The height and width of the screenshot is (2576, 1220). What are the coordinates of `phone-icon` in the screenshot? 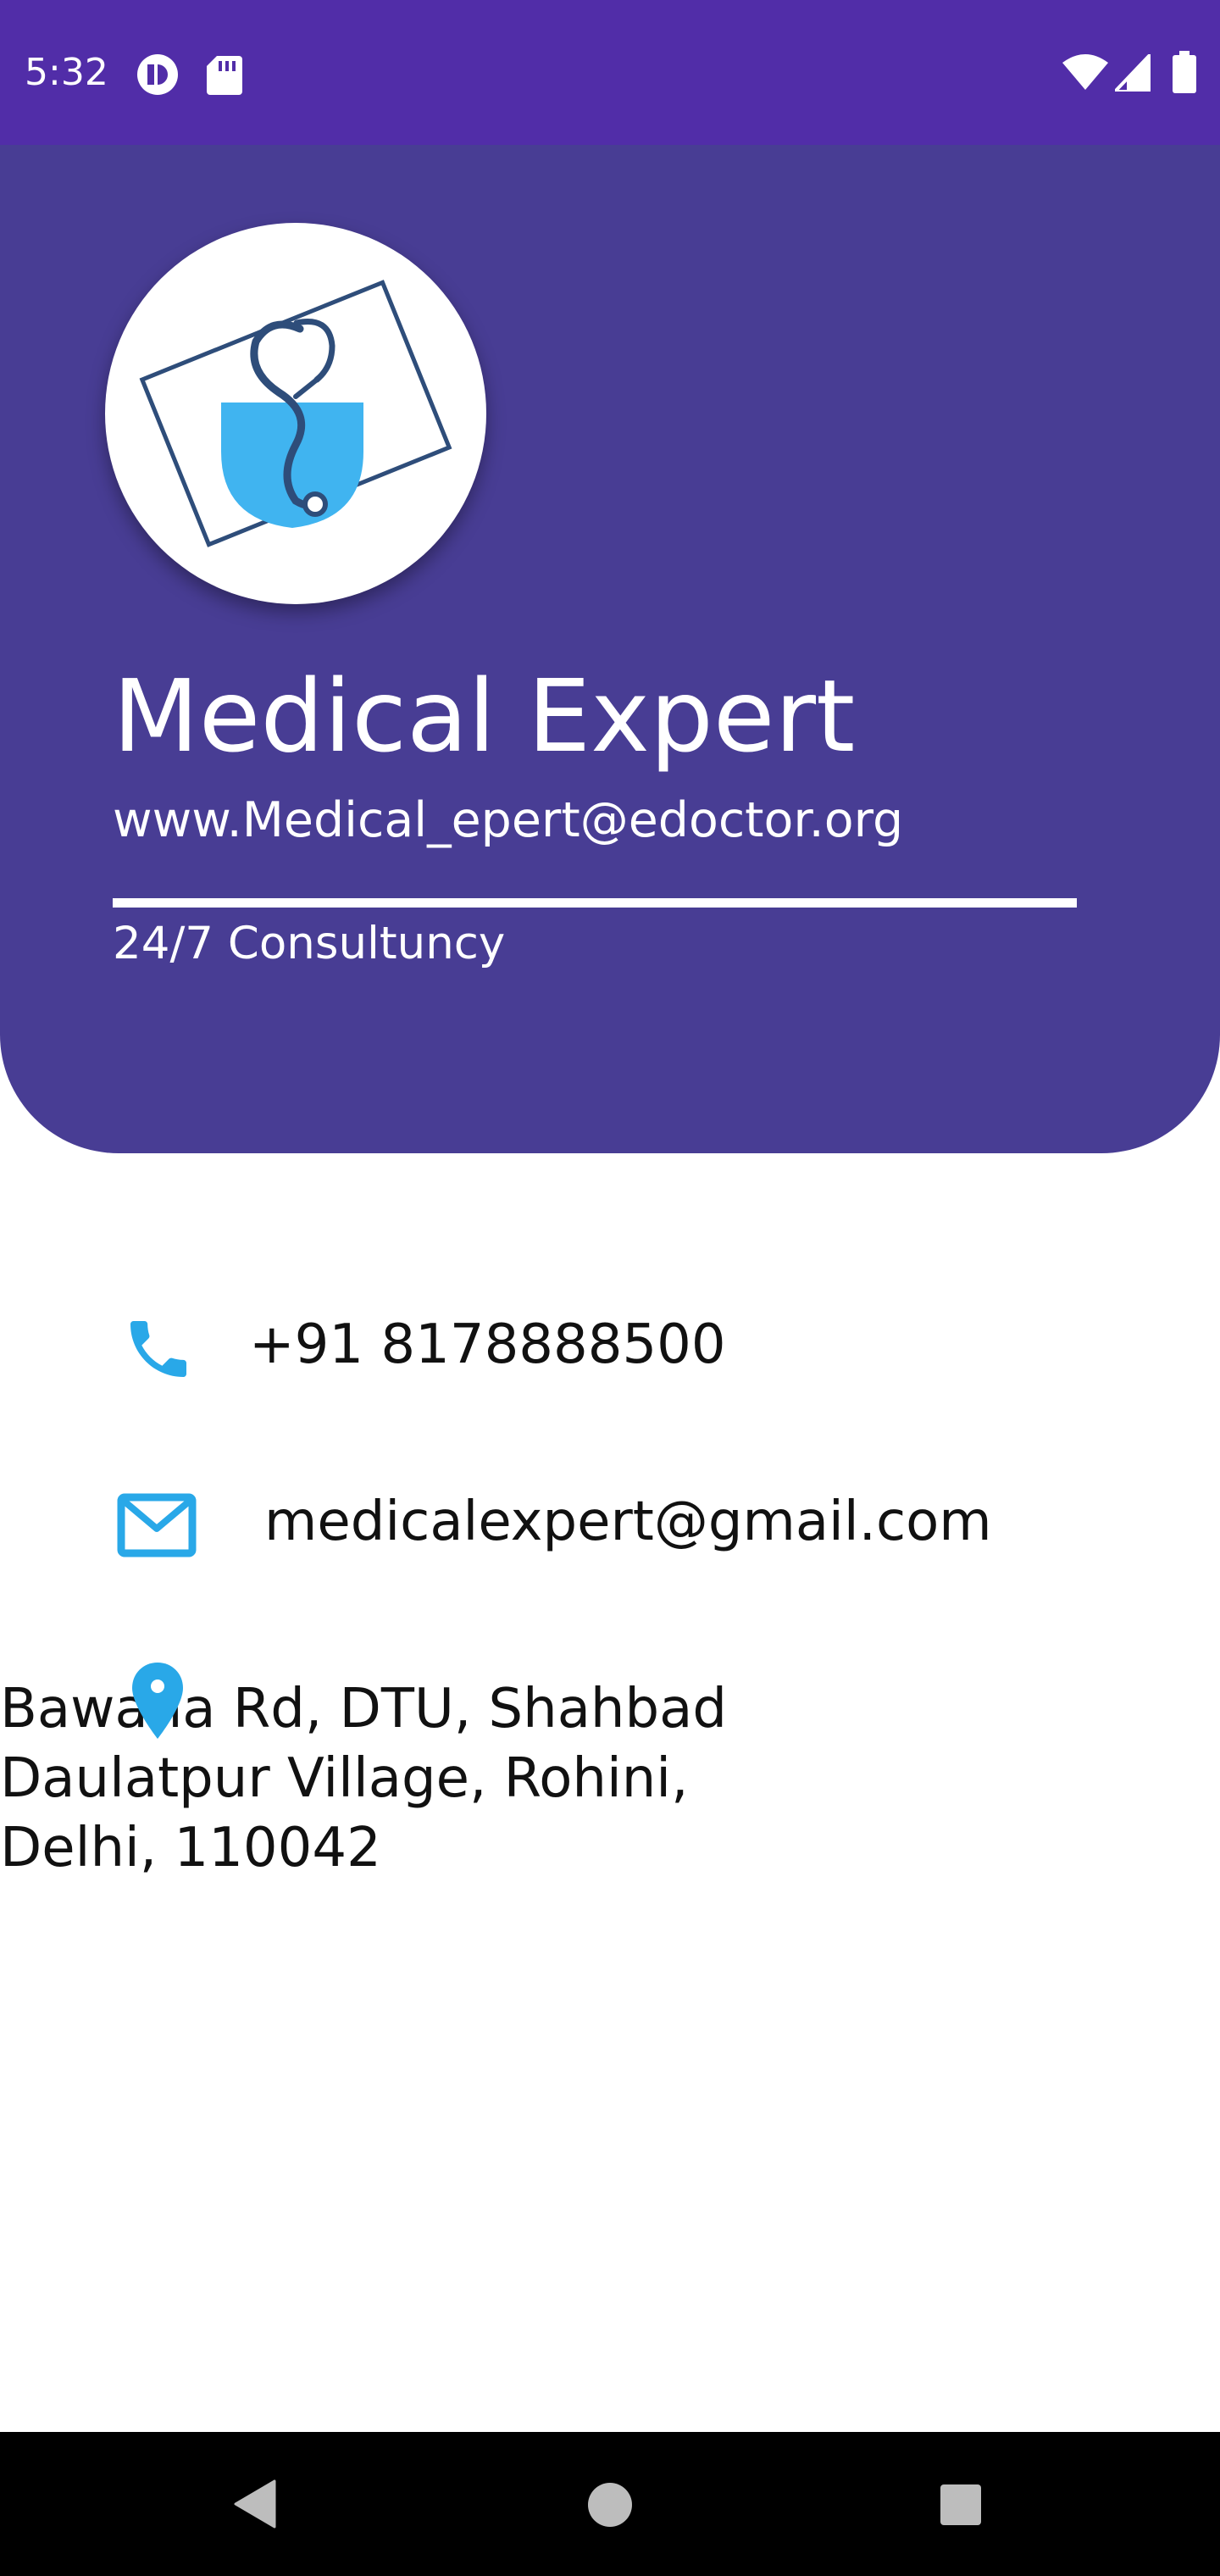 It's located at (158, 1349).